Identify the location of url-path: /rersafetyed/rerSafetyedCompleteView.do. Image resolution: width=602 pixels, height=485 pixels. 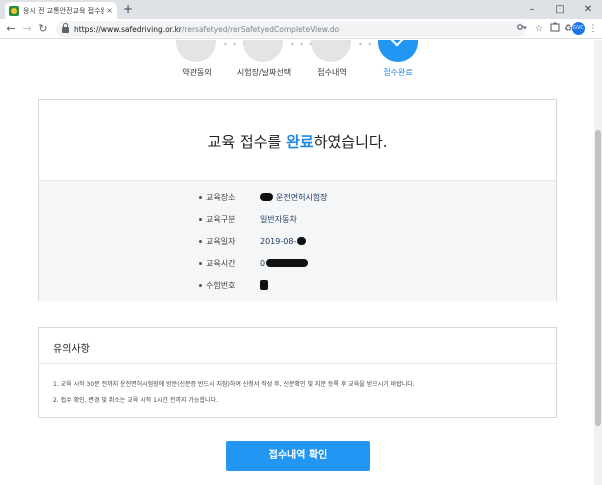
(260, 29).